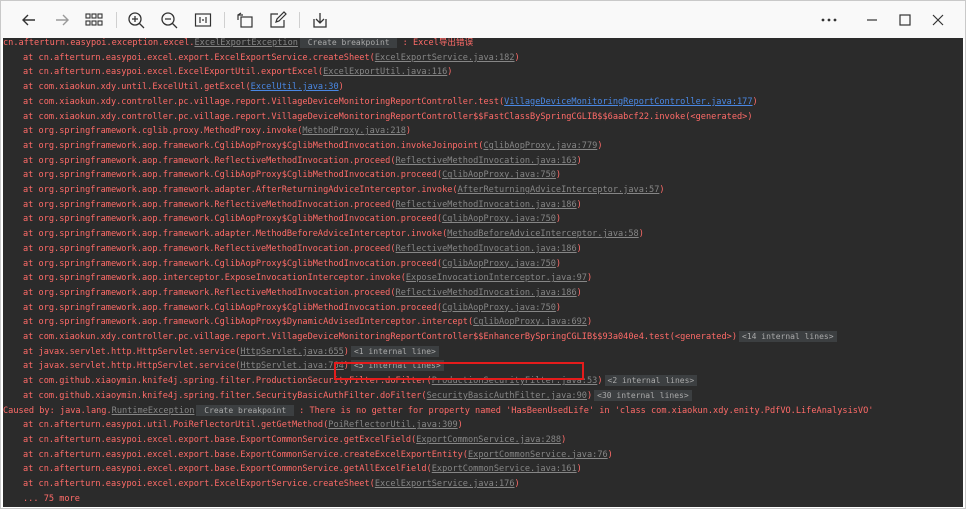  Describe the element at coordinates (41, 499) in the screenshot. I see `console-line: ... 75 more` at that location.